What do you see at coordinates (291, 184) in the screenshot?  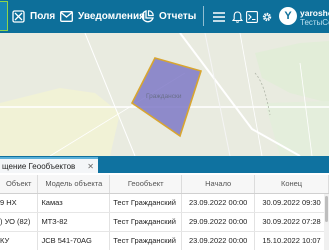 I see `column-header-end: Конец` at bounding box center [291, 184].